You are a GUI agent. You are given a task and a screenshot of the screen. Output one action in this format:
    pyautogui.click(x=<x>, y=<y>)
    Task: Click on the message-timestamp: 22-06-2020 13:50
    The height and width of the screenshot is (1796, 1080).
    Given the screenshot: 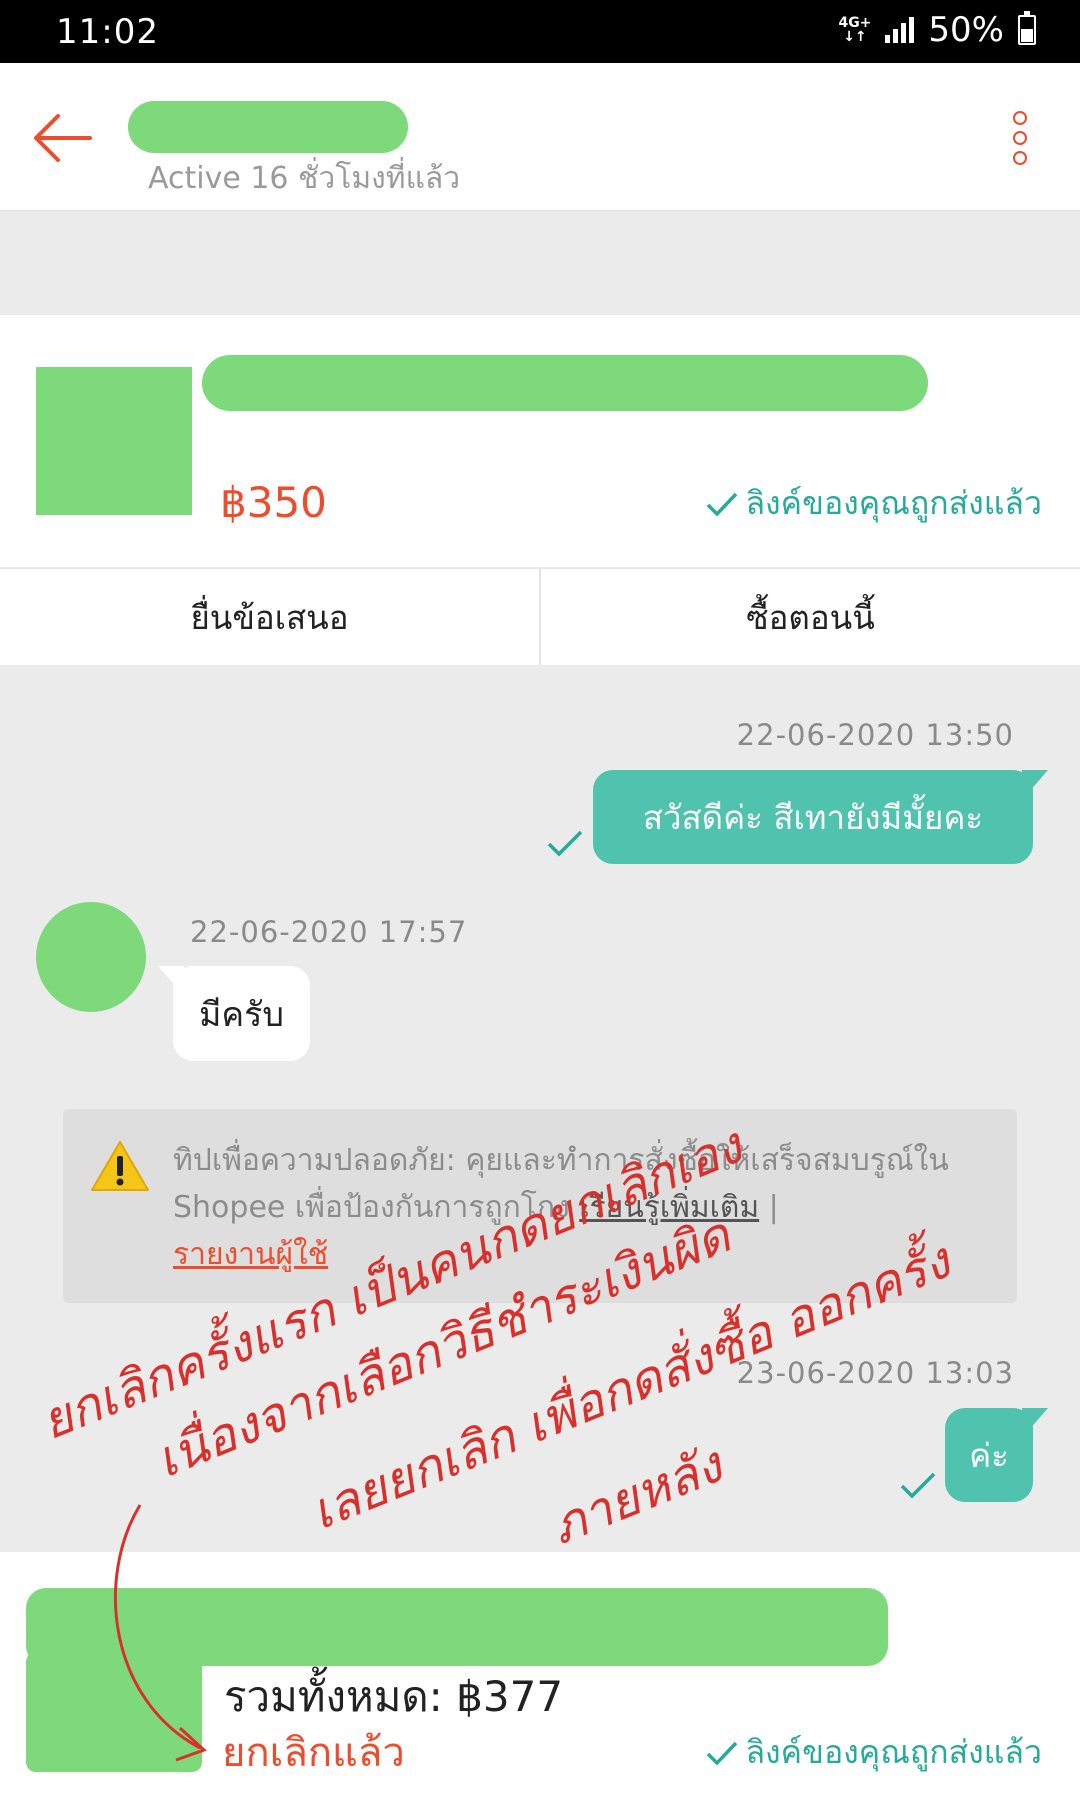 What is the action you would take?
    pyautogui.click(x=875, y=735)
    